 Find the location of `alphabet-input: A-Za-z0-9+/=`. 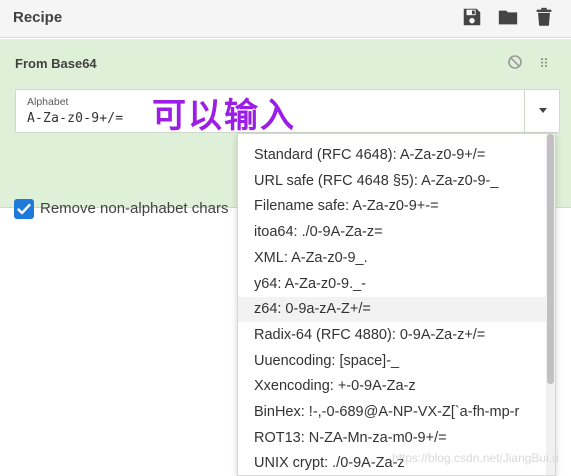

alphabet-input: A-Za-z0-9+/= is located at coordinates (75, 118).